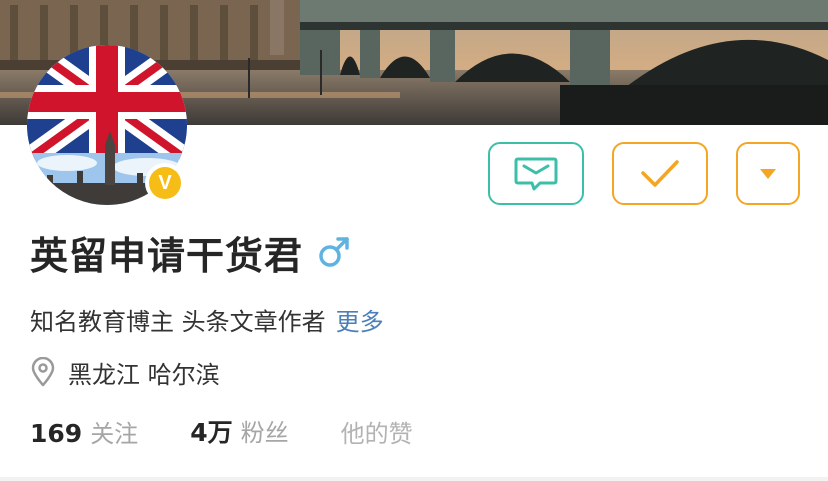 The height and width of the screenshot is (481, 828). I want to click on follow-status-button, so click(660, 173).